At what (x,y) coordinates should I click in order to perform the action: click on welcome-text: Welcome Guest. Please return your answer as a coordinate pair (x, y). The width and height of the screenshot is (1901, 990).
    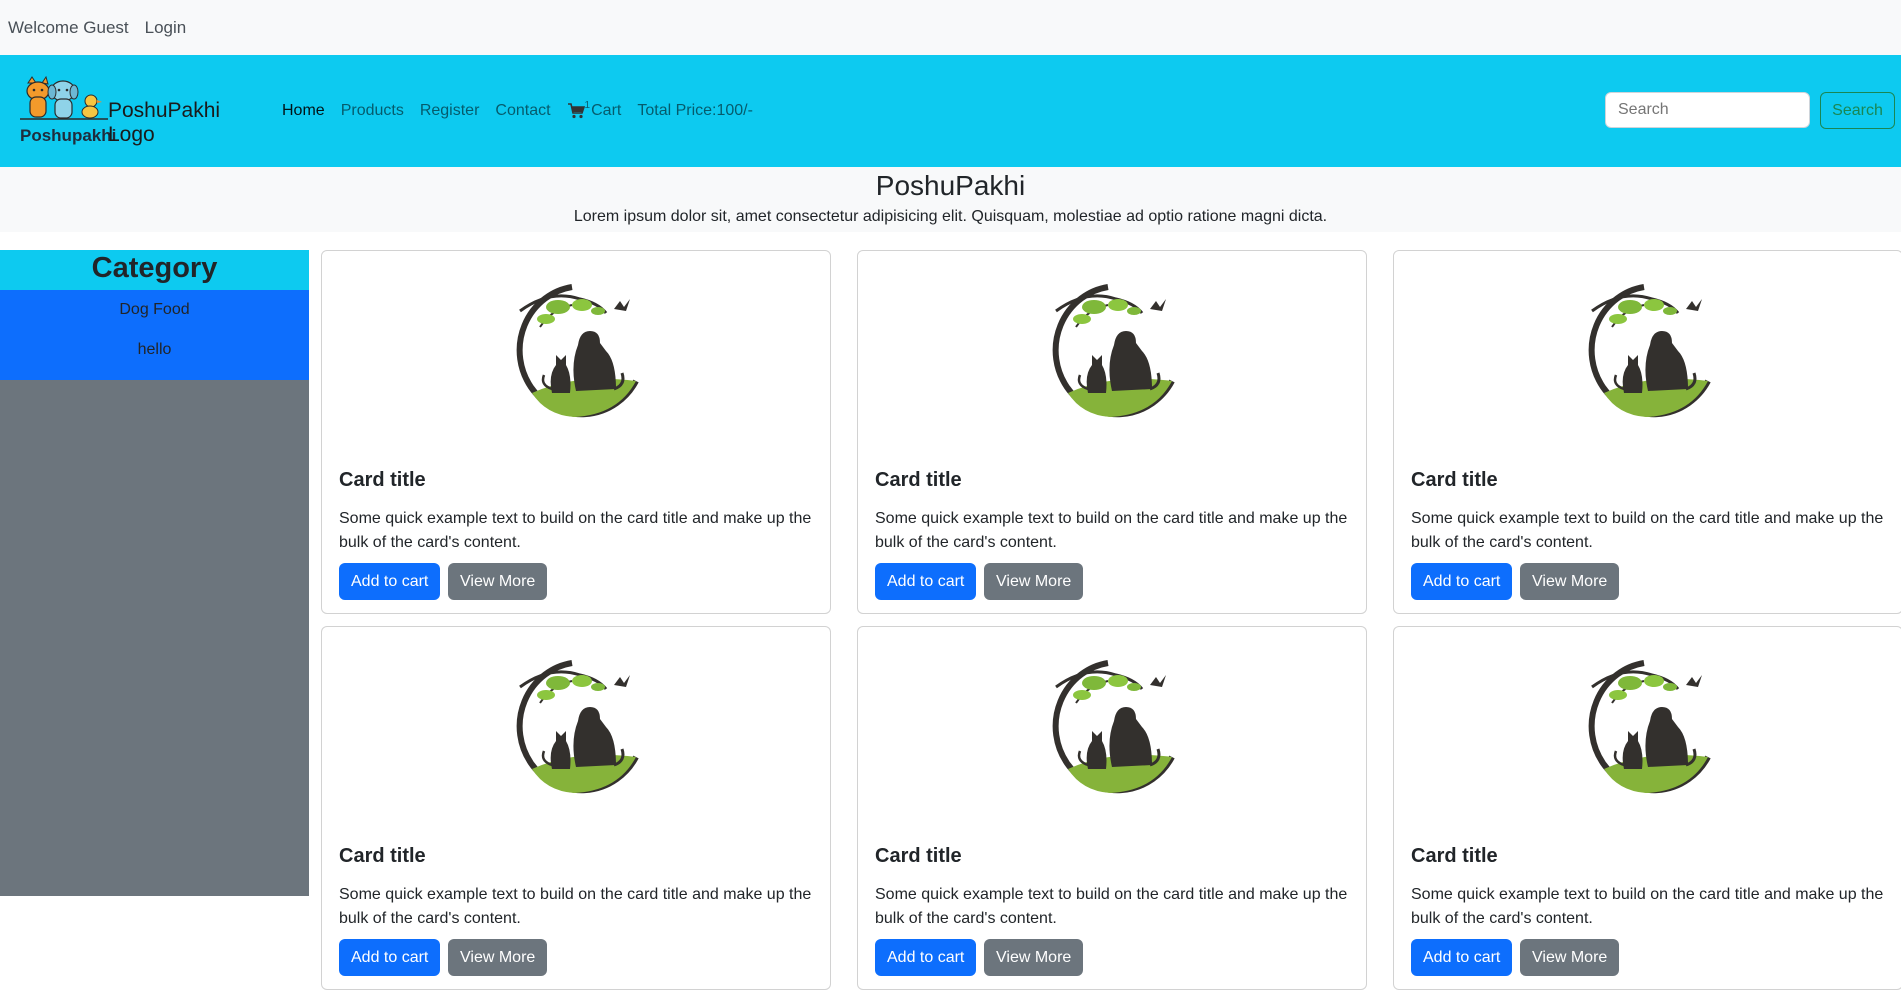
    Looking at the image, I should click on (68, 27).